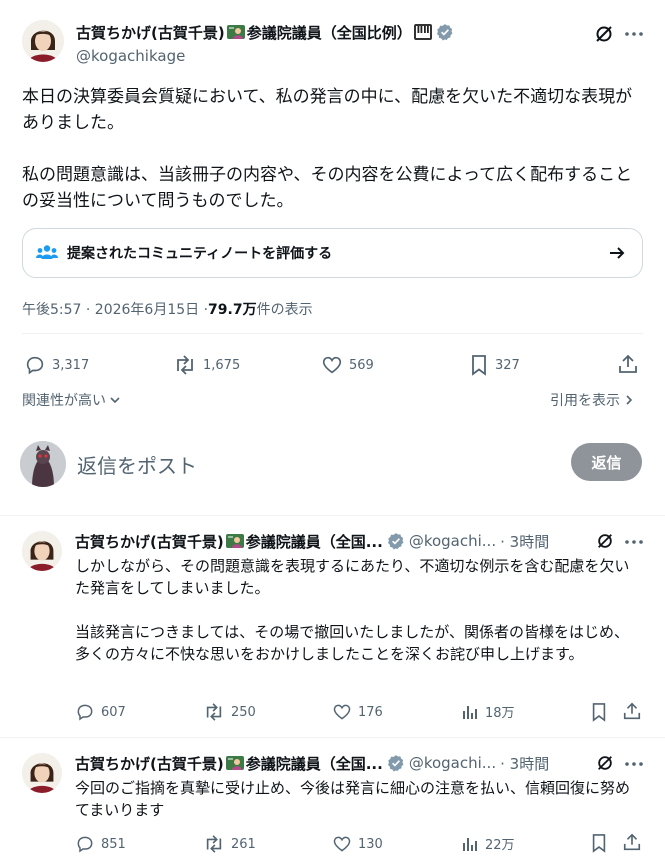 The height and width of the screenshot is (861, 665). I want to click on repost-stat: 250, so click(229, 712).